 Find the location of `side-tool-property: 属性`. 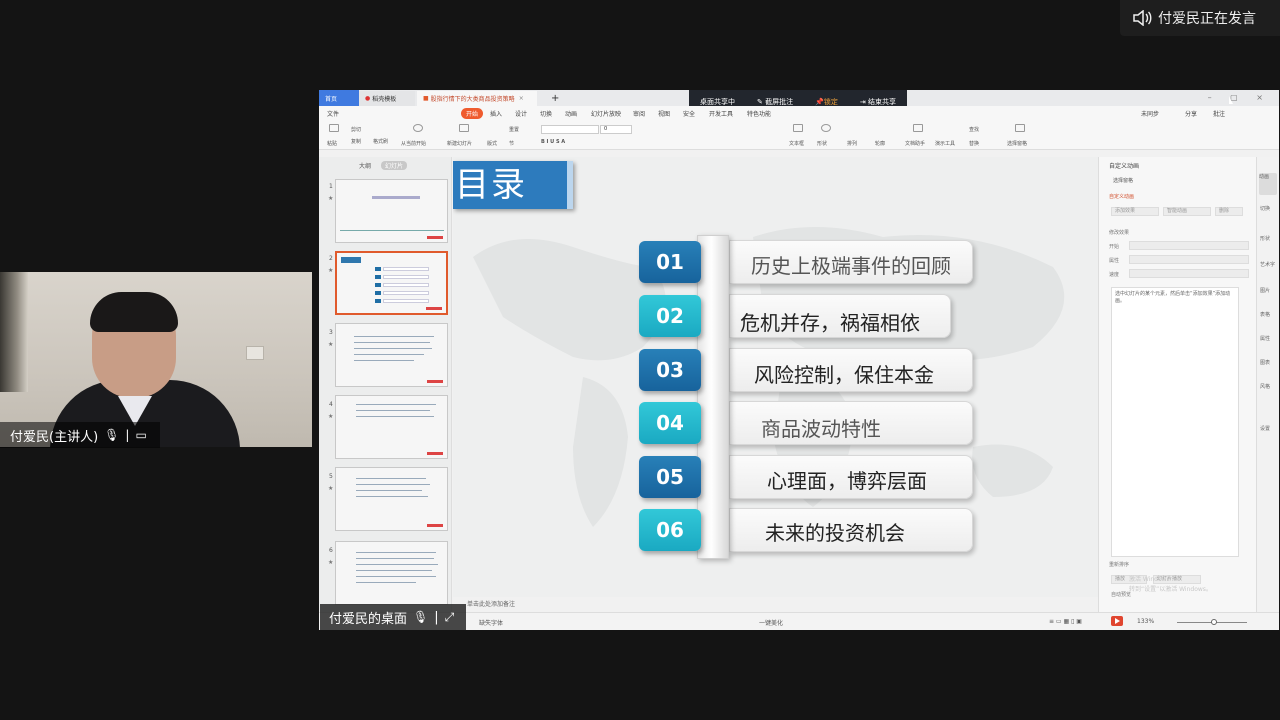

side-tool-property: 属性 is located at coordinates (1265, 338).